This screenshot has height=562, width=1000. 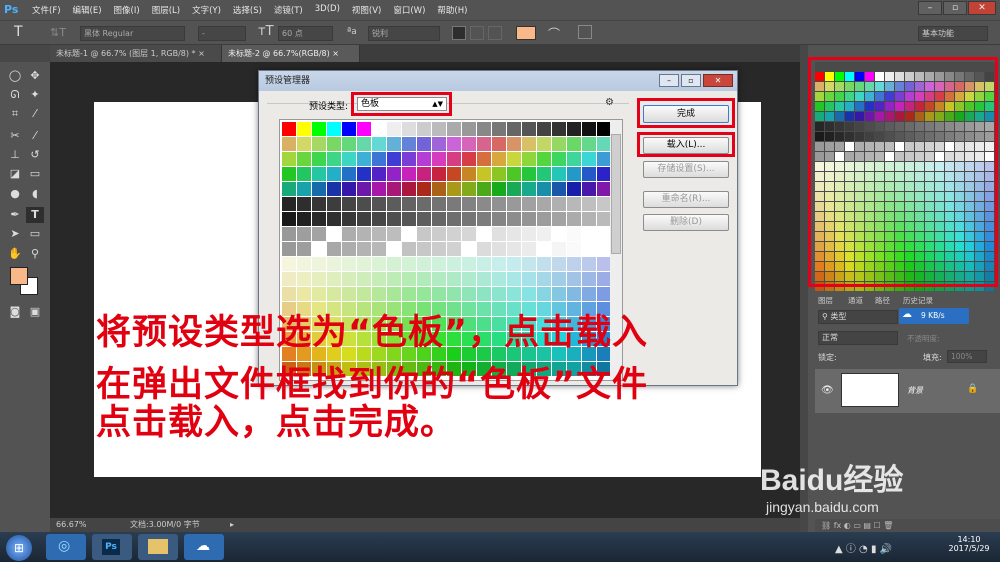 I want to click on menu-item-2: 图像(I), so click(x=127, y=10).